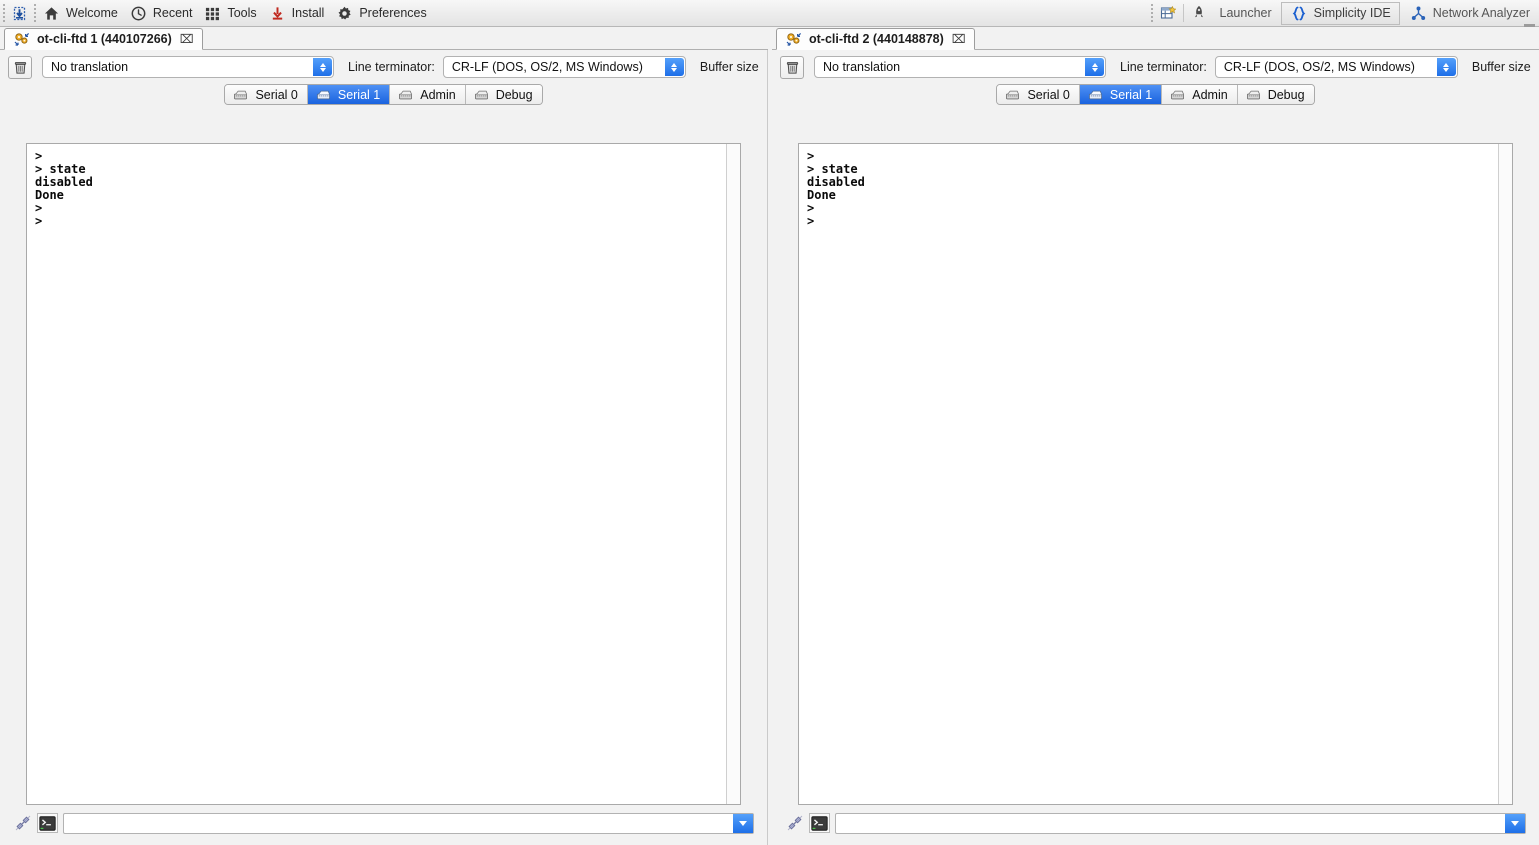 The image size is (1539, 845). I want to click on panel-2-tab-label: ot-cli-ftd 2 (440148878), so click(876, 39).